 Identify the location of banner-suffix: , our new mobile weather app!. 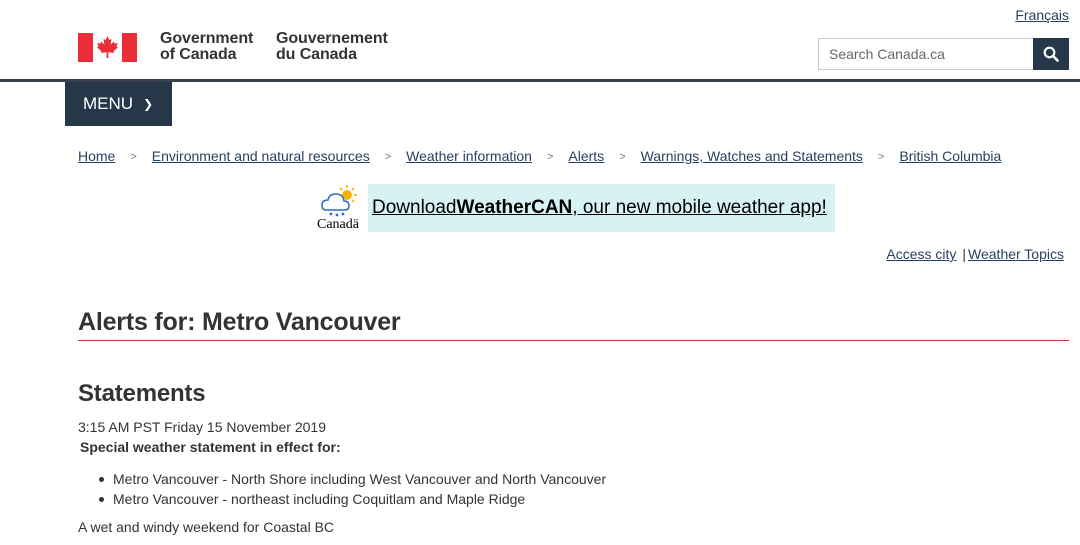
(699, 207).